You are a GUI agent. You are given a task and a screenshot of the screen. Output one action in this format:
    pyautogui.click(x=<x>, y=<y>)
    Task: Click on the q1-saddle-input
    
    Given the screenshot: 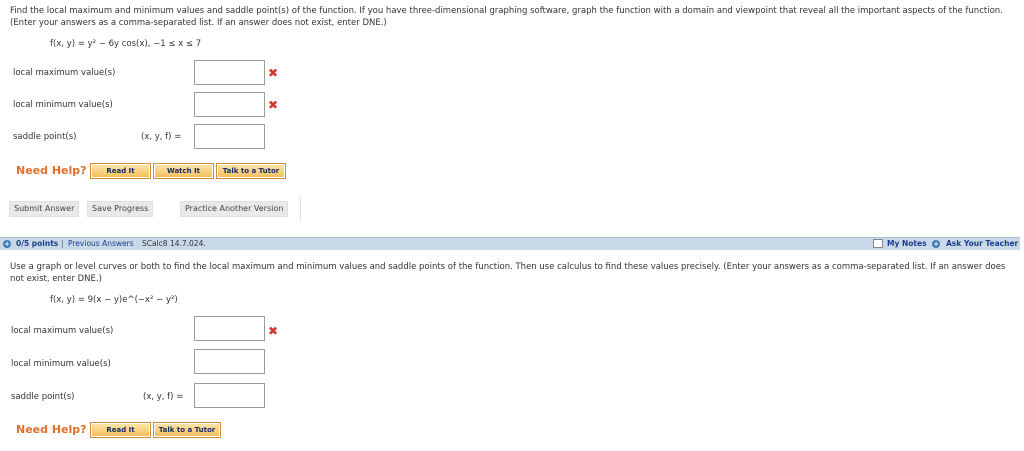 What is the action you would take?
    pyautogui.click(x=229, y=136)
    